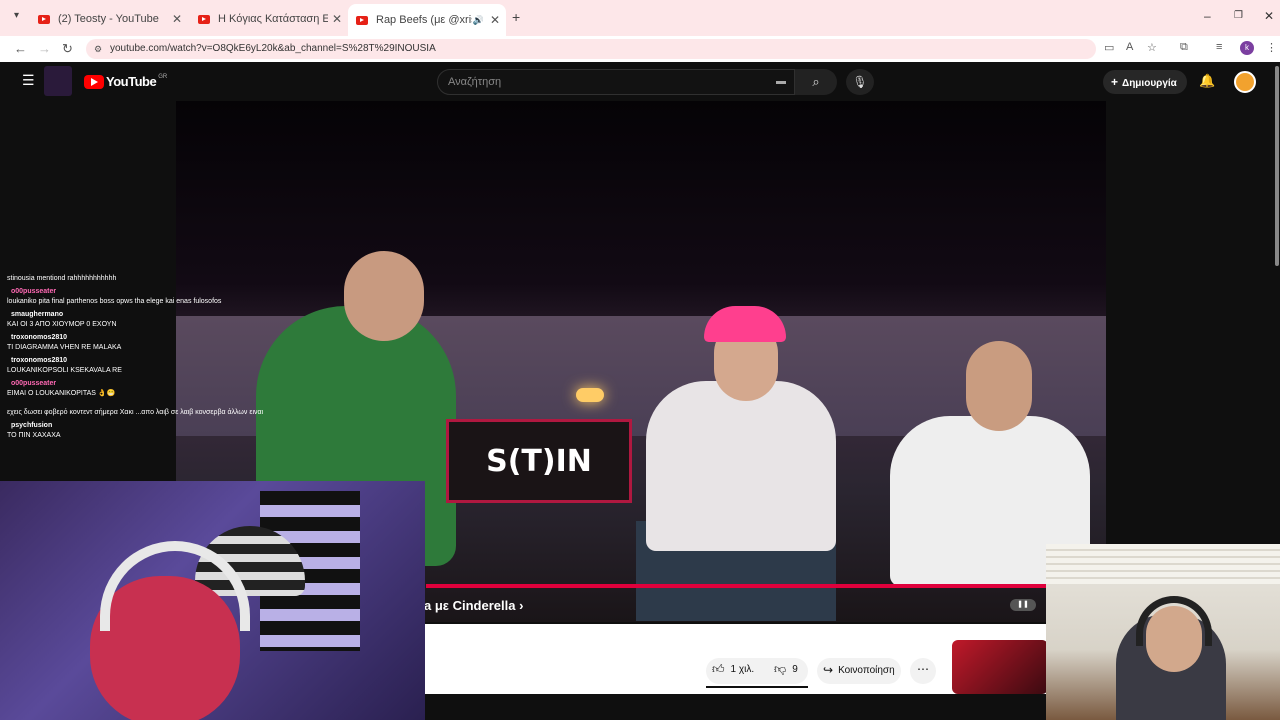 This screenshot has width=1280, height=720. I want to click on chat-message: psychfusion ΤΟ ΠΙΝ ΧΑΧΑΧΑ, so click(145, 431).